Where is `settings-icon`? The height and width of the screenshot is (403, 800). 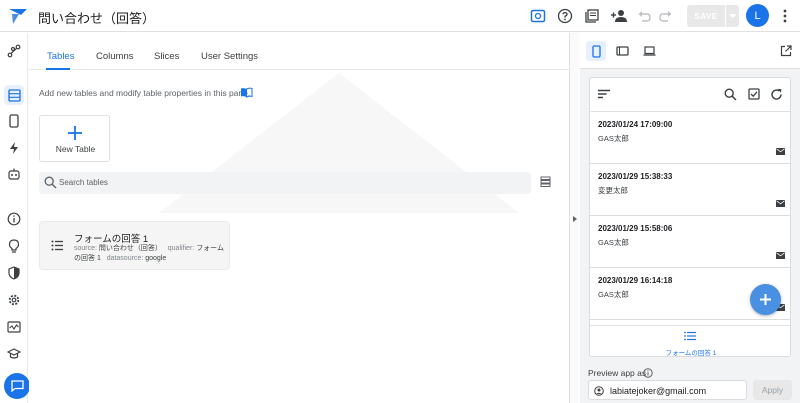 settings-icon is located at coordinates (14, 300).